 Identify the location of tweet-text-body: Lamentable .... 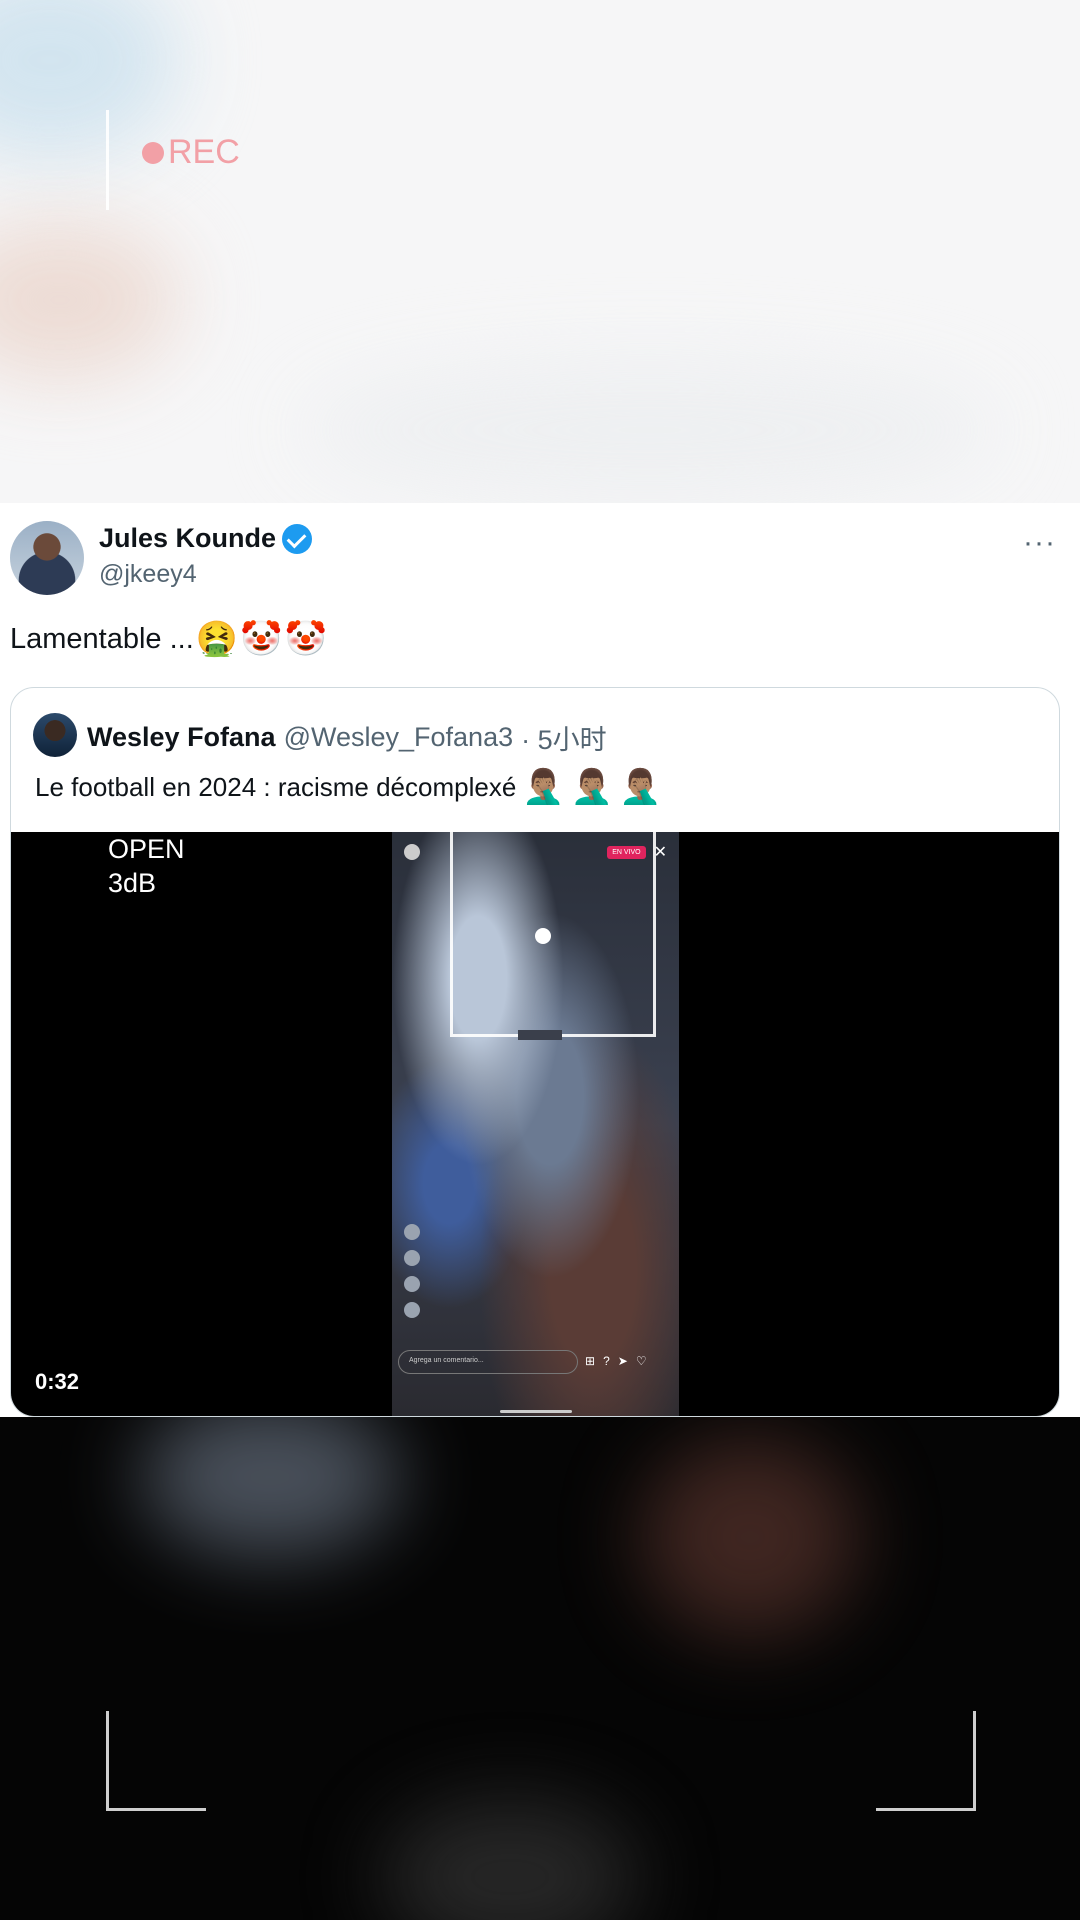
(102, 638).